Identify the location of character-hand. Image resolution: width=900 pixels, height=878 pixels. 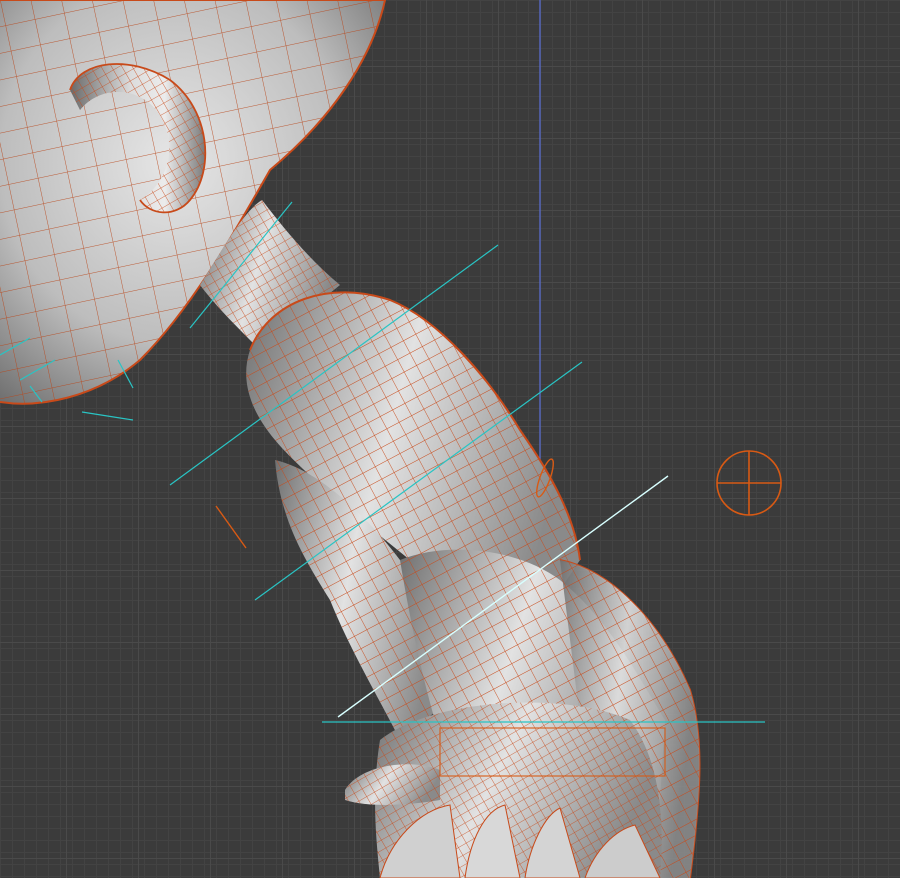
(505, 790).